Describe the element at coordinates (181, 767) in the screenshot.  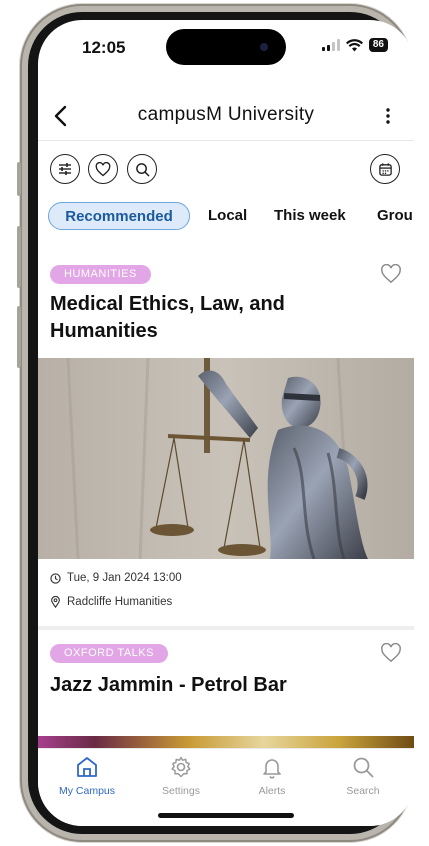
I see `gear-icon` at that location.